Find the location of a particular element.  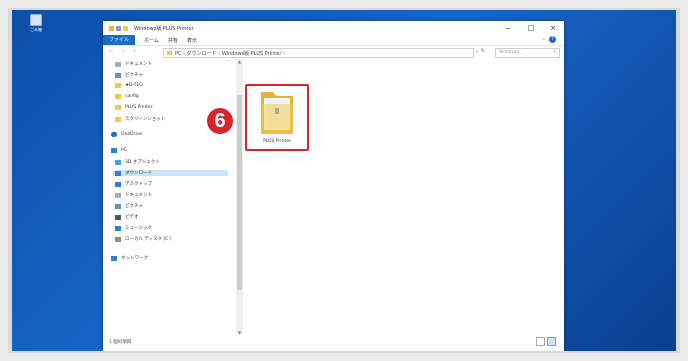

nav-item-onedrive: OneDrive is located at coordinates (126, 134).